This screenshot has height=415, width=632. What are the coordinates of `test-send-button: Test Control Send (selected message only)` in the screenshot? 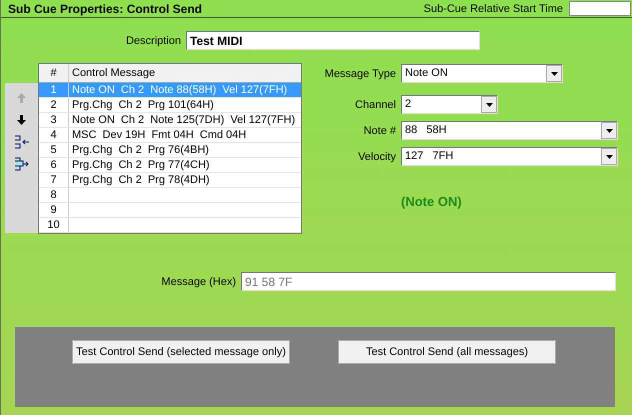 It's located at (181, 352).